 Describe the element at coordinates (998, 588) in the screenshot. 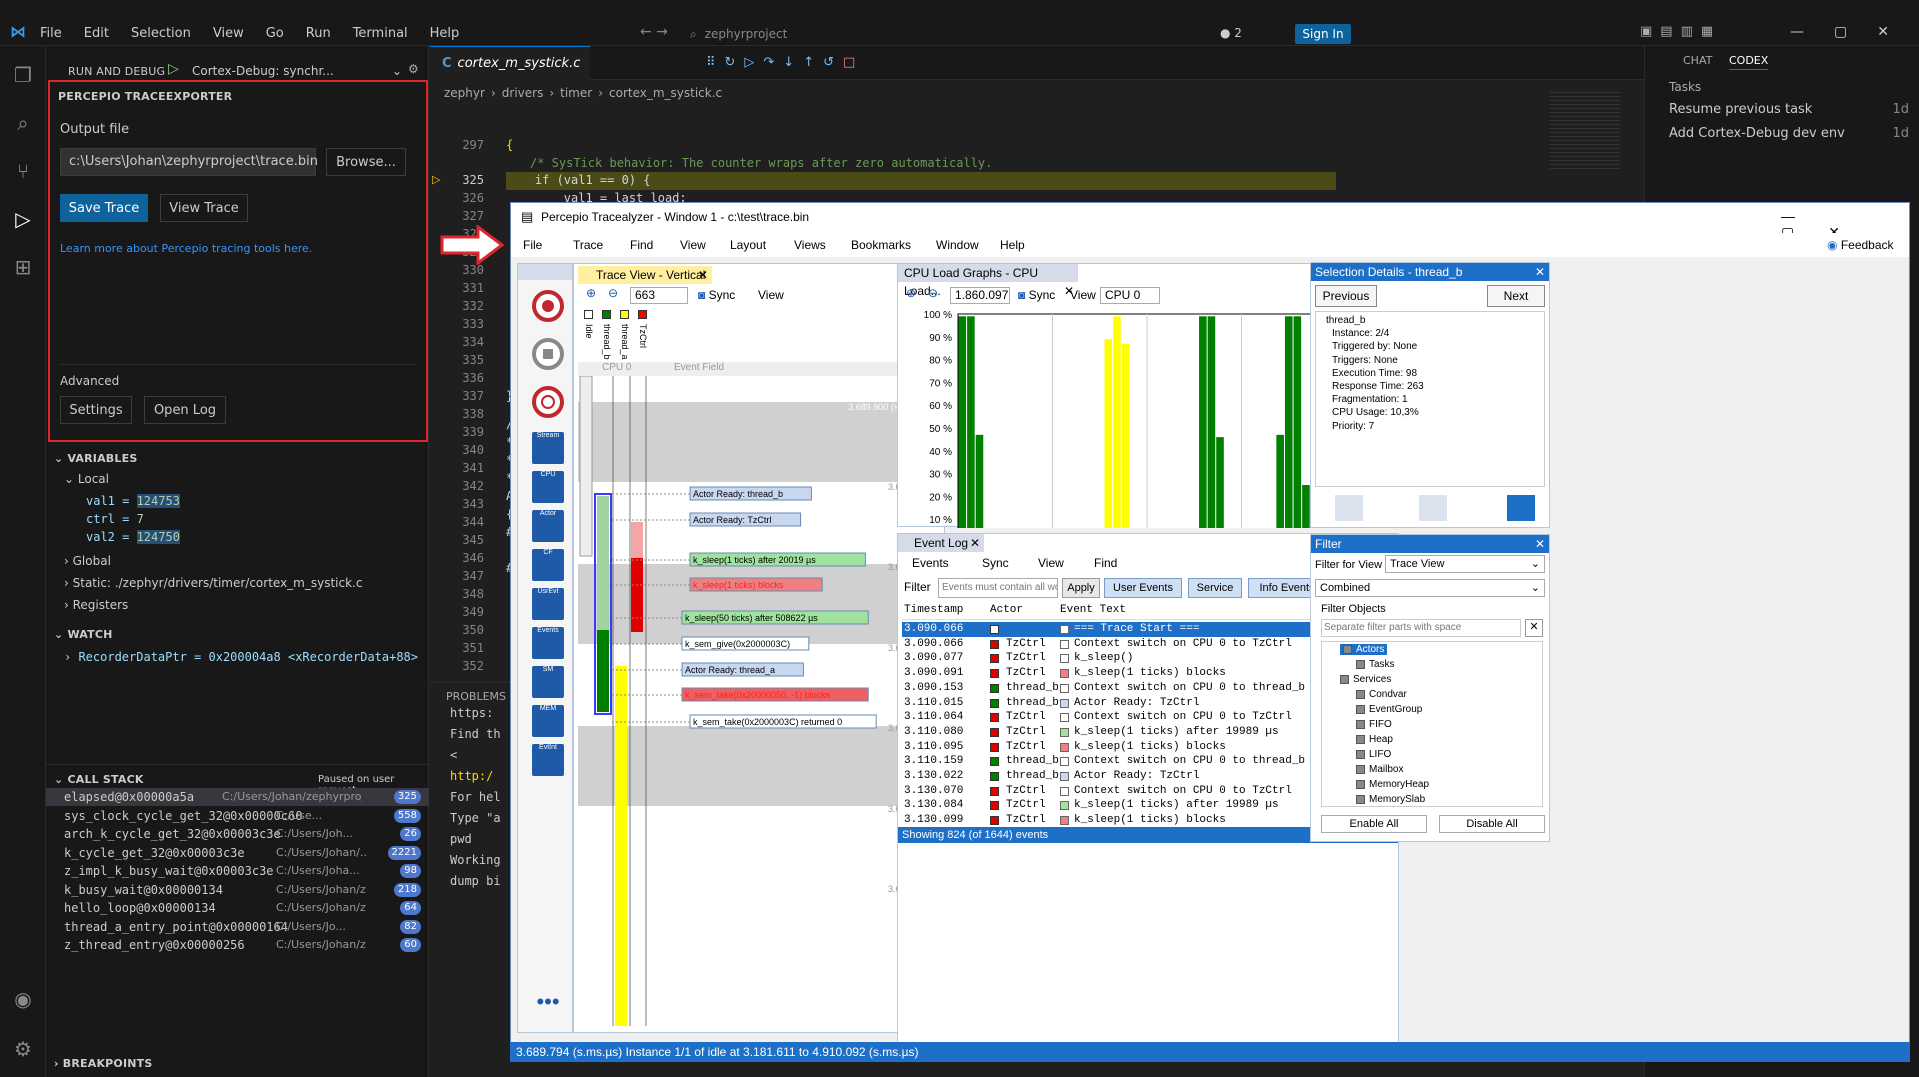

I see `event-filter-input: Events must contain all words li` at that location.